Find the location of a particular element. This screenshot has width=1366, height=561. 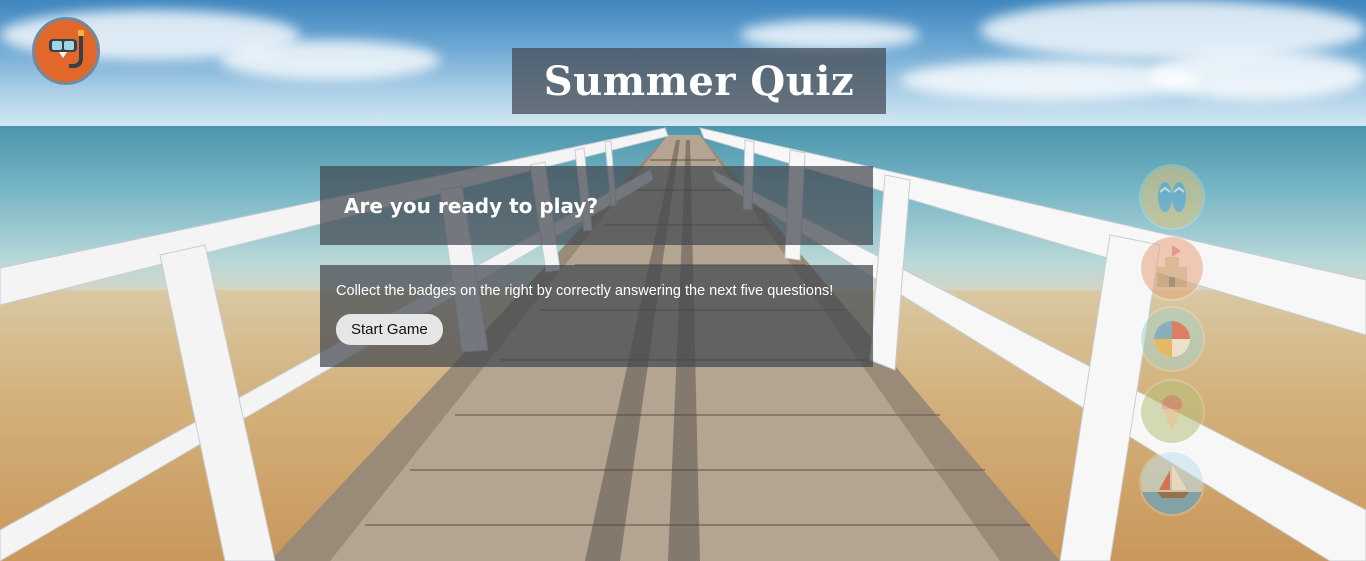

badge-ice-cream is located at coordinates (1172, 412).